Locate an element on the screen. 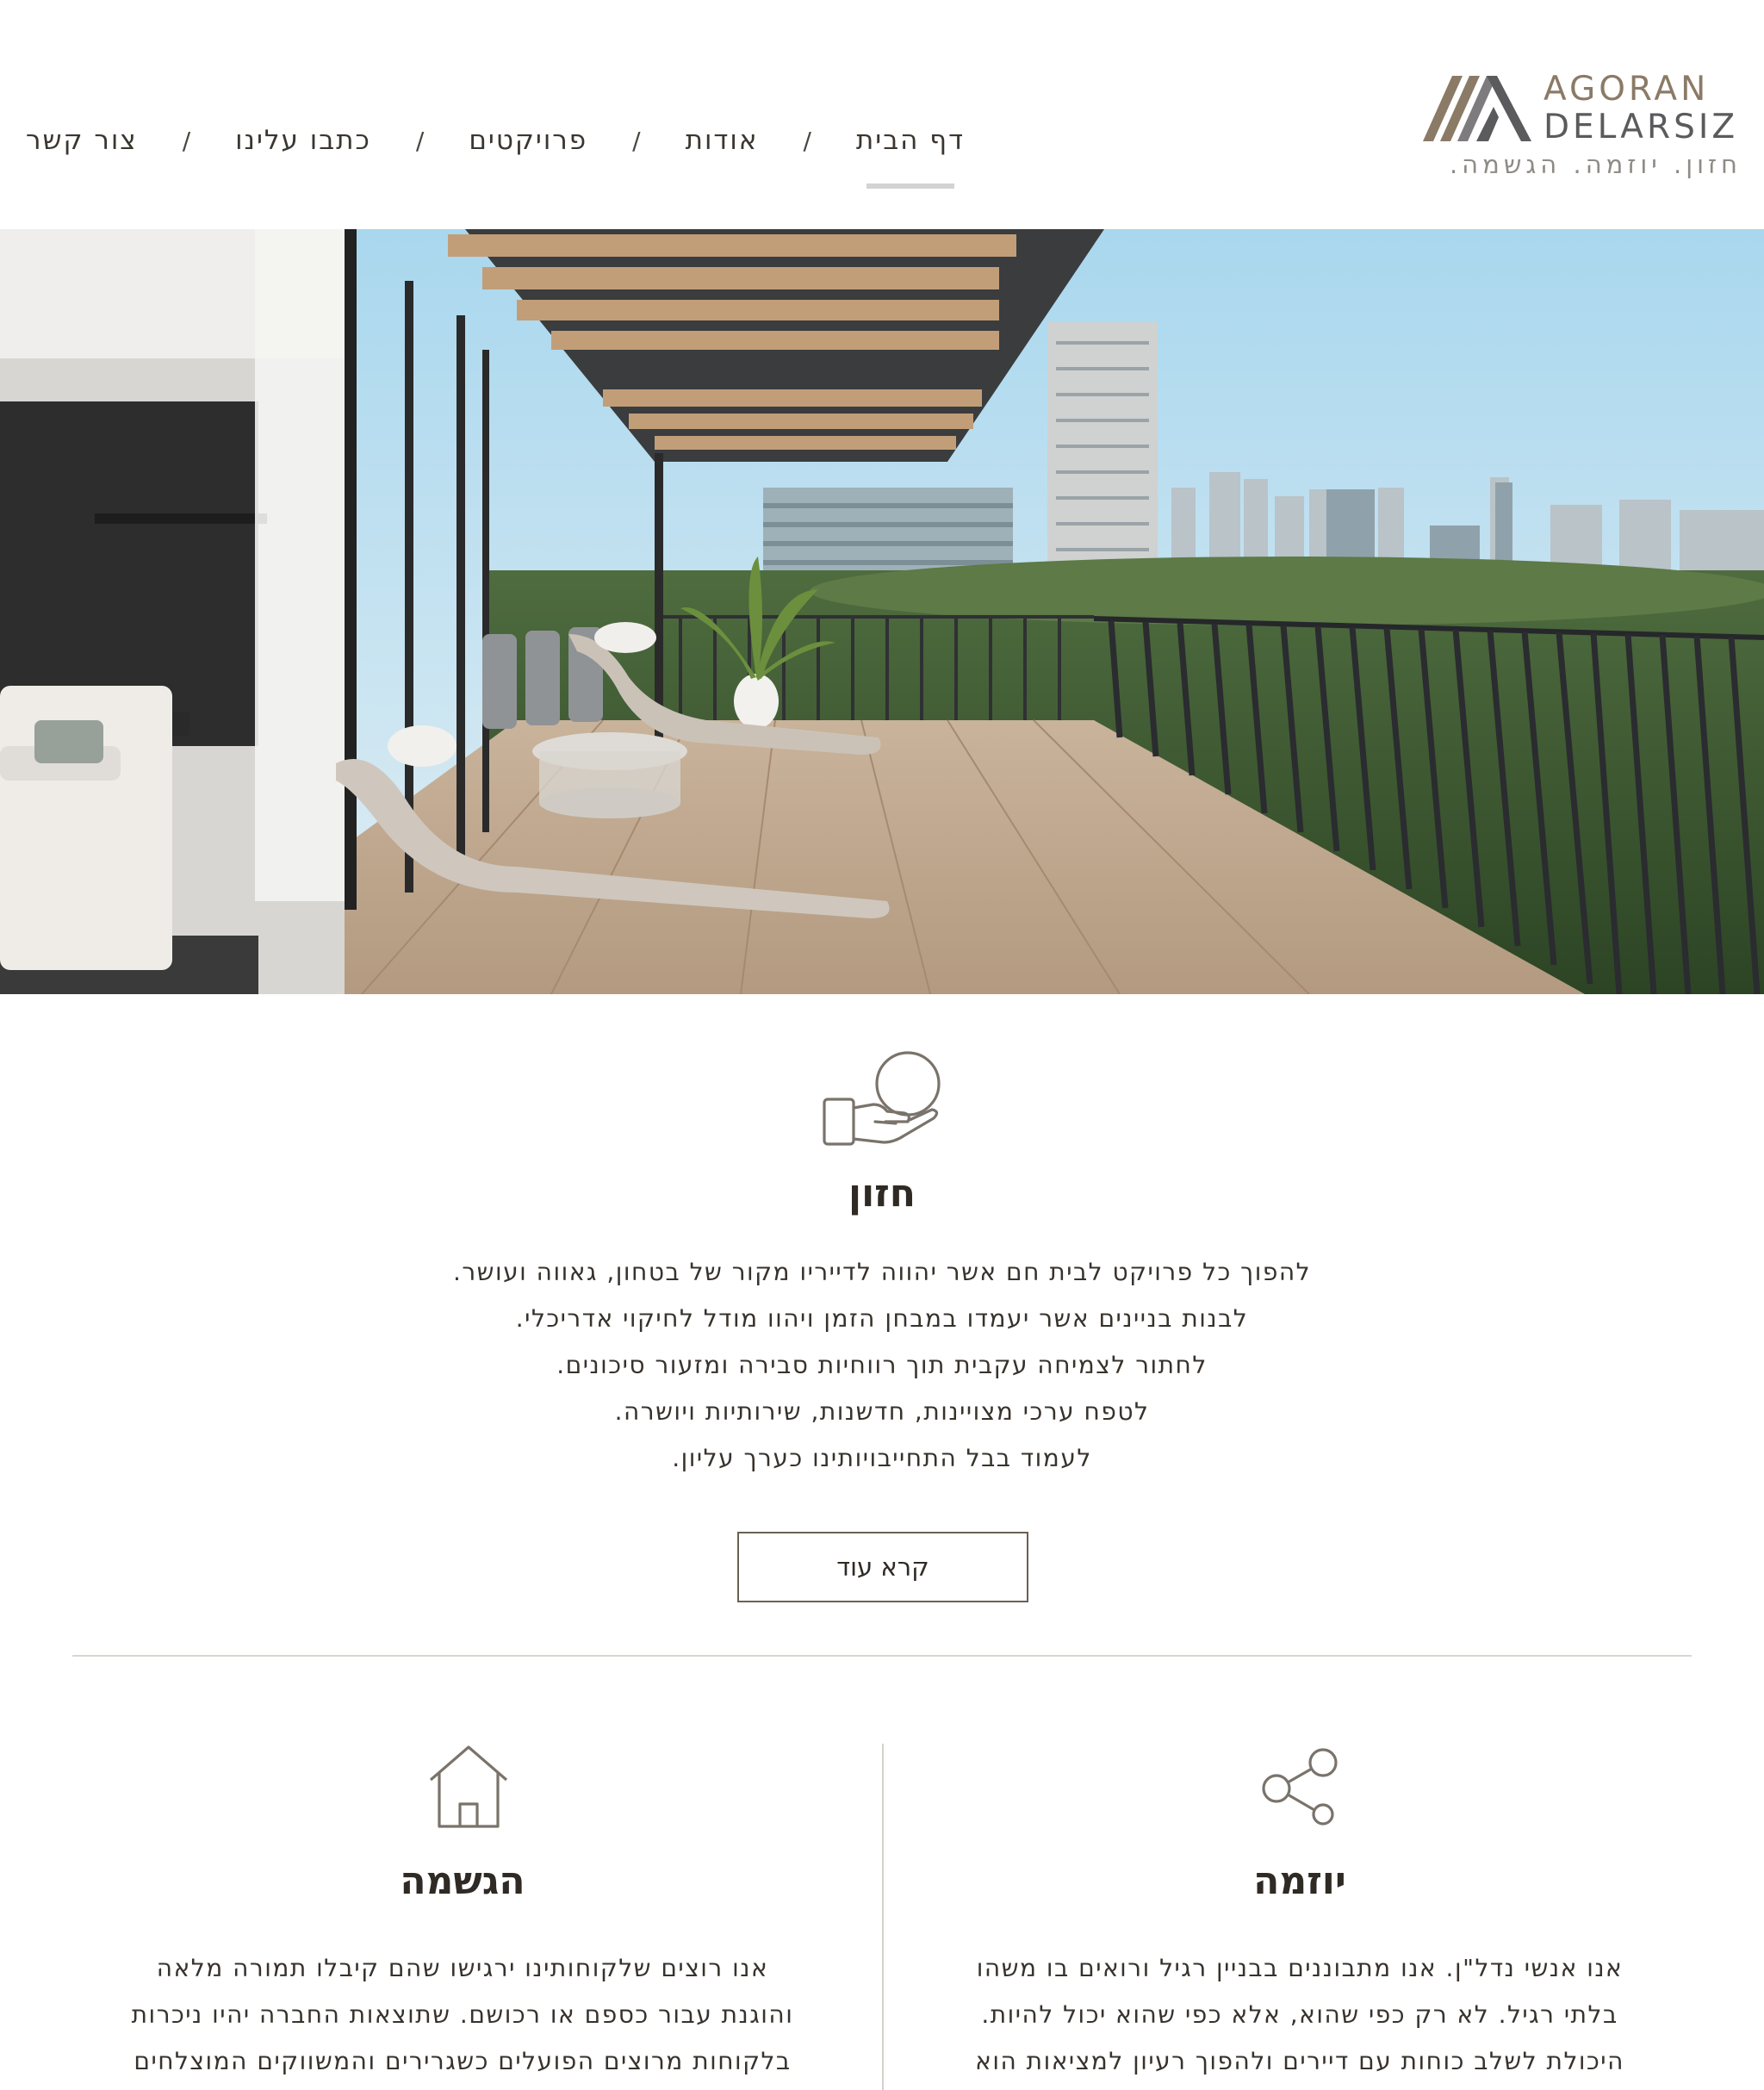 This screenshot has height=2090, width=1764. read-more-button: קרא עוד is located at coordinates (883, 1567).